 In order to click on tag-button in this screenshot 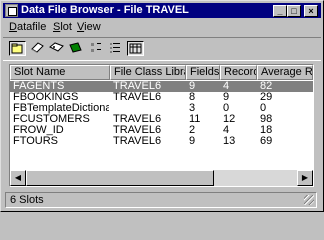, I will do `click(57, 48)`.